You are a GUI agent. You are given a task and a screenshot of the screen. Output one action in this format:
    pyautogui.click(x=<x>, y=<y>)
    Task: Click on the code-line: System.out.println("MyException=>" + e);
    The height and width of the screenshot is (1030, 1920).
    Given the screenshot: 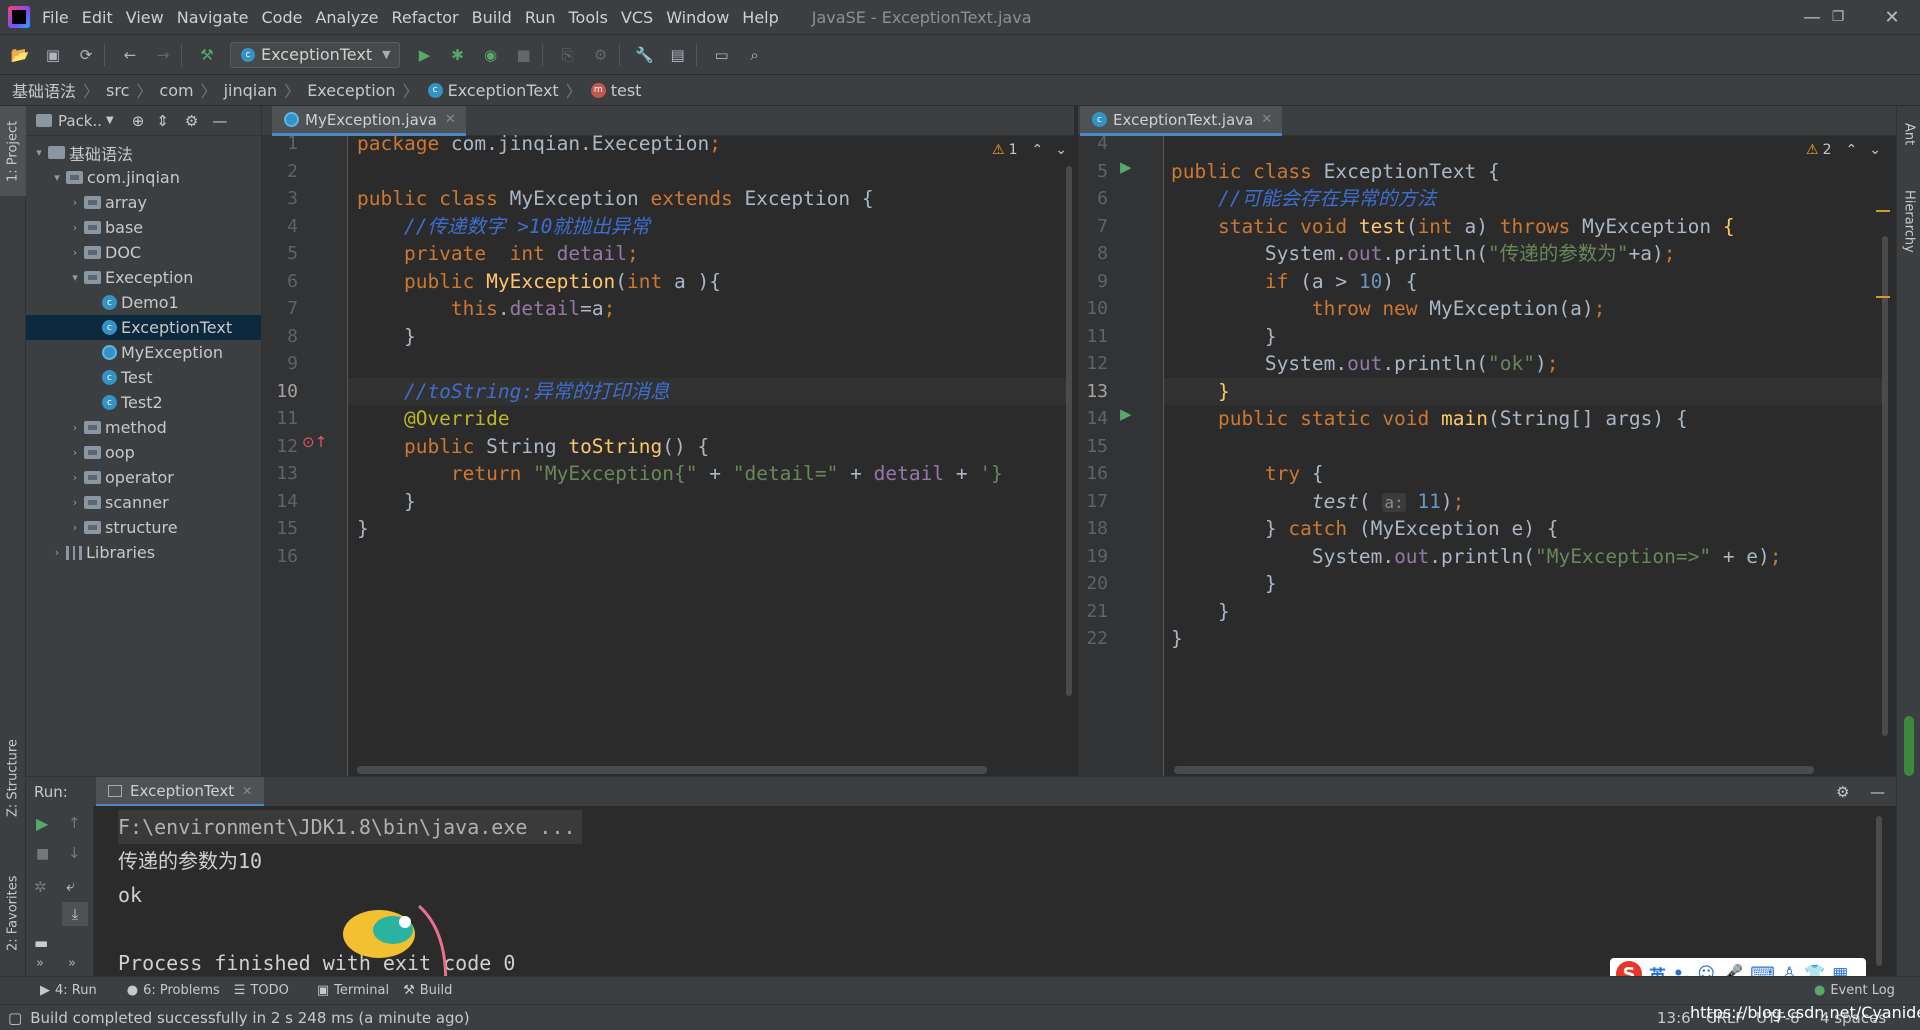 What is the action you would take?
    pyautogui.click(x=1476, y=556)
    